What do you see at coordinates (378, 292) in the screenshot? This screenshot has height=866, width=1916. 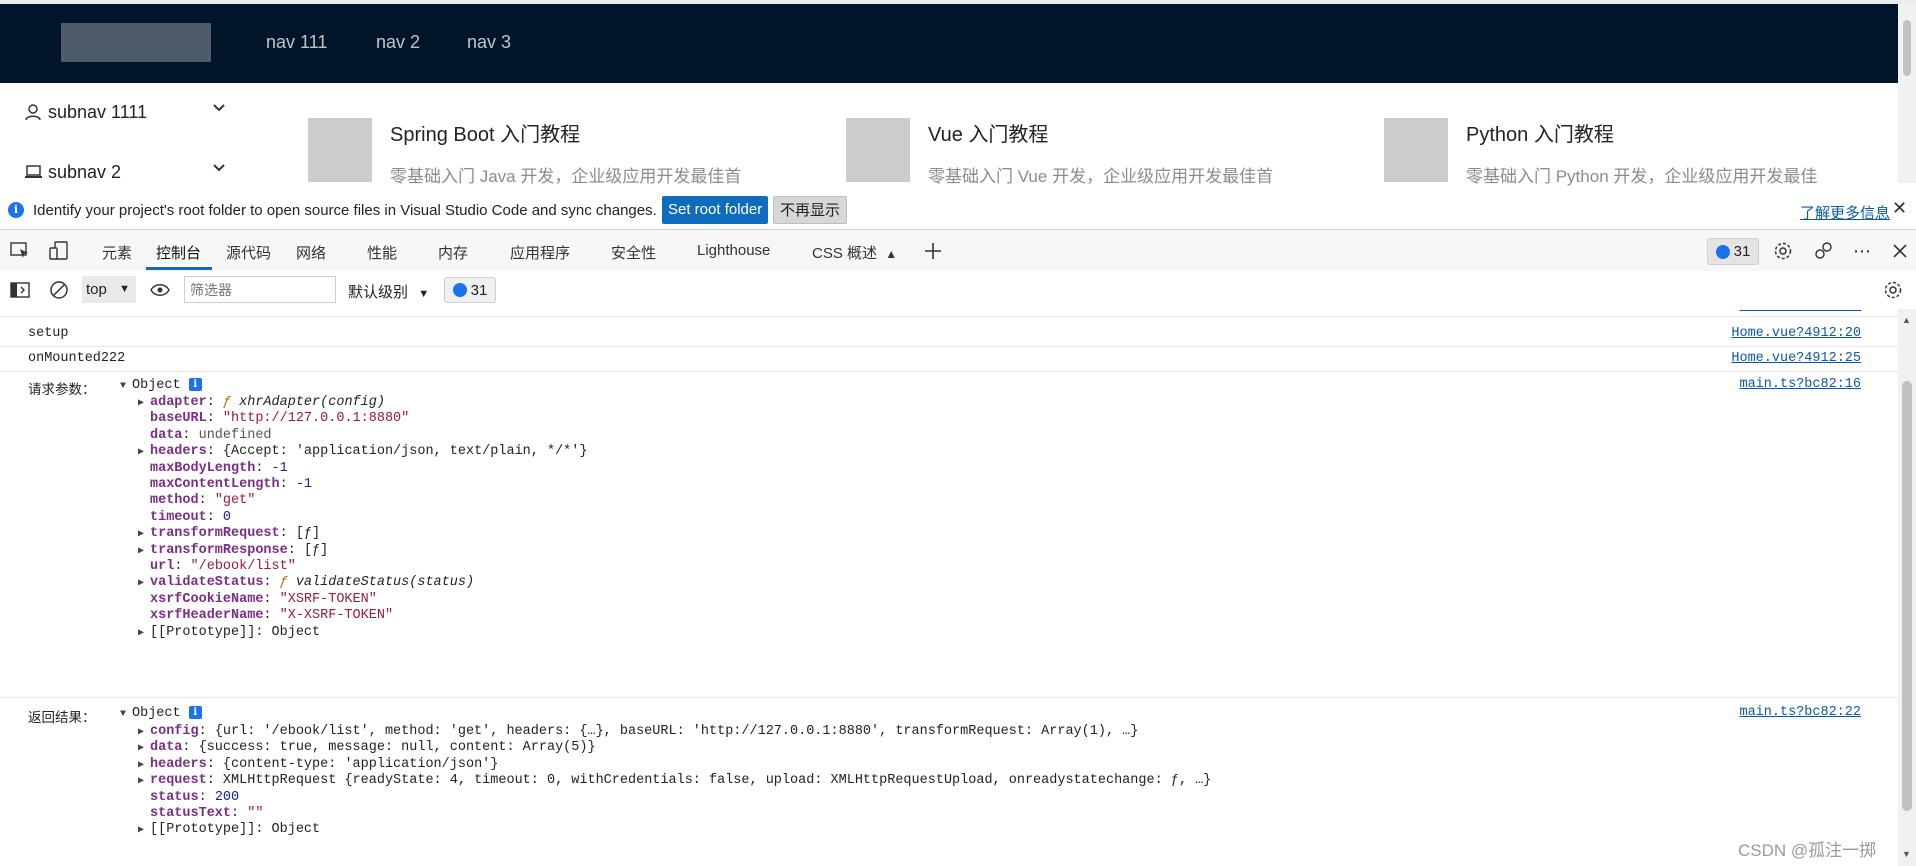 I see `log-level-value: 默认级别` at bounding box center [378, 292].